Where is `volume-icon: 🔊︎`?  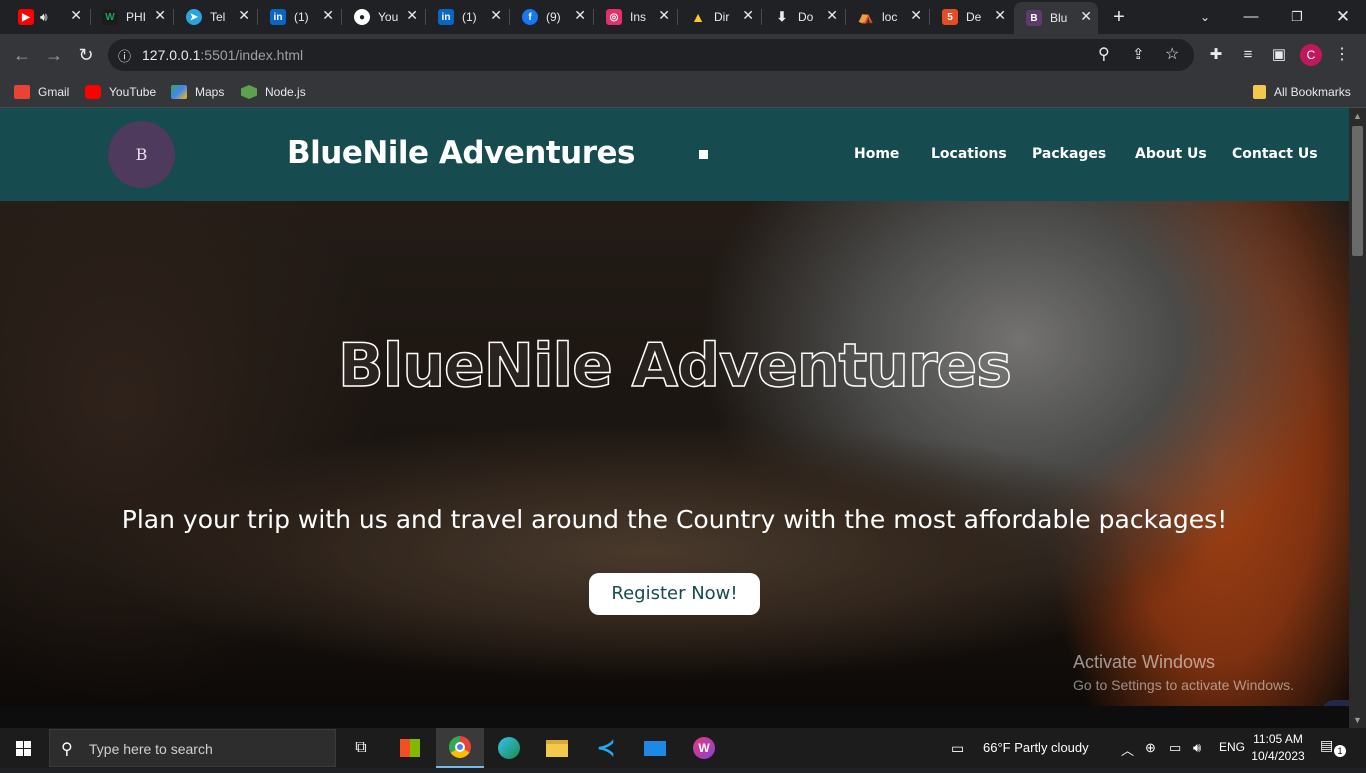
volume-icon: 🔊︎ is located at coordinates (1197, 748).